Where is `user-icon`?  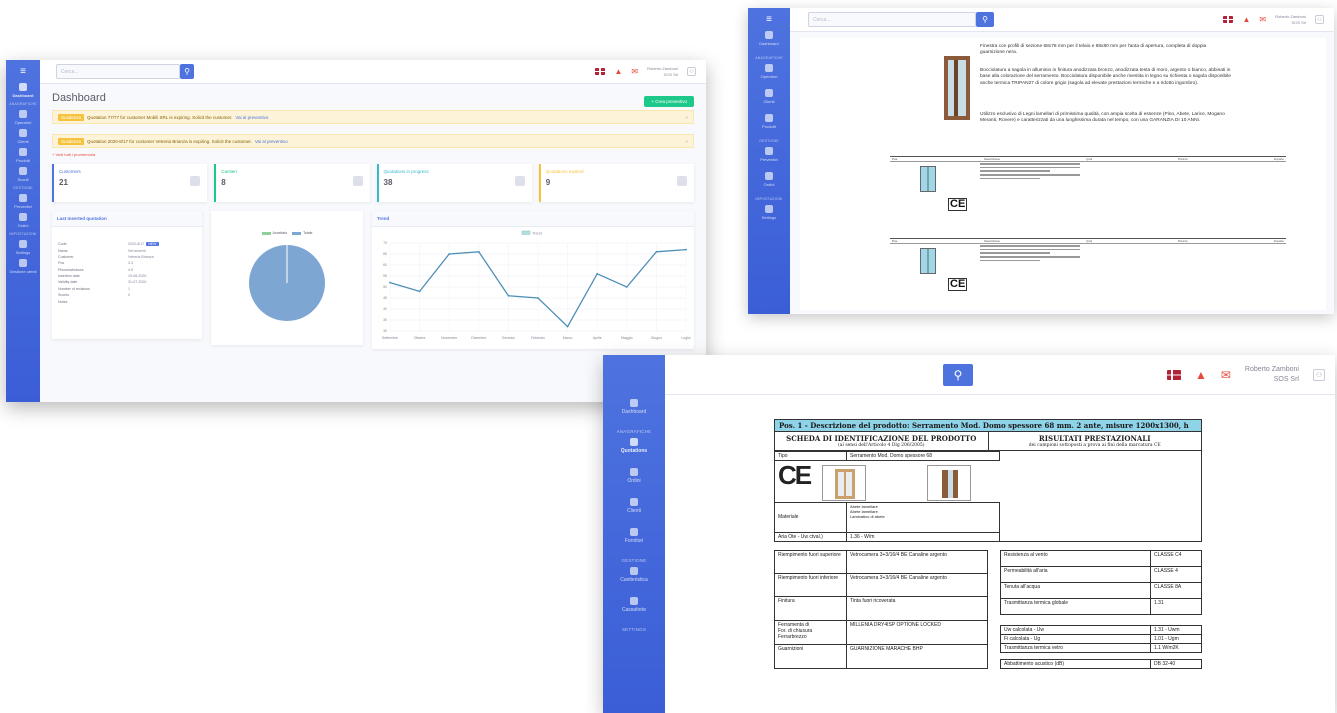 user-icon is located at coordinates (23, 133).